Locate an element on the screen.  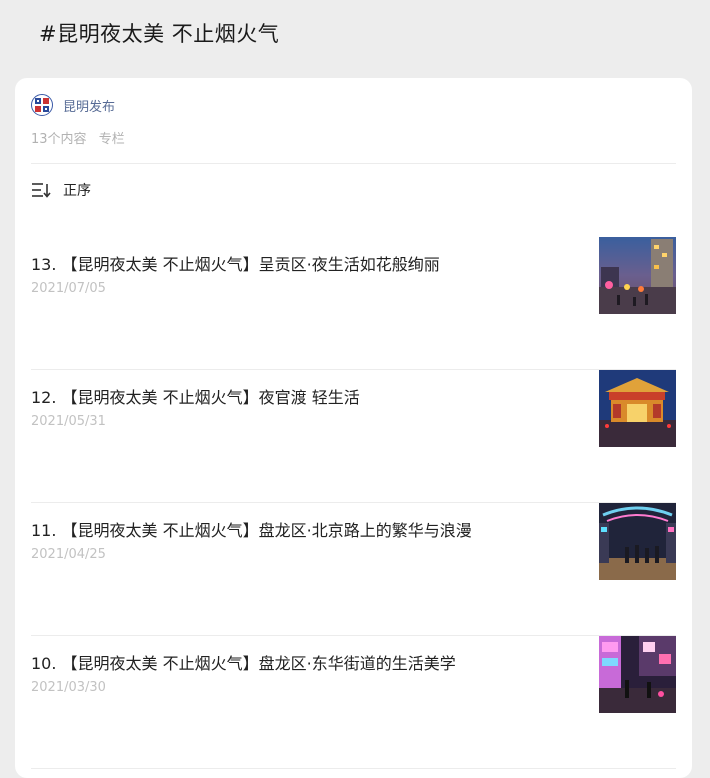
article-title: 13. 【昆明夜太美 不止烟火气】呈贡区·夜生活如花般绚丽 is located at coordinates (235, 263).